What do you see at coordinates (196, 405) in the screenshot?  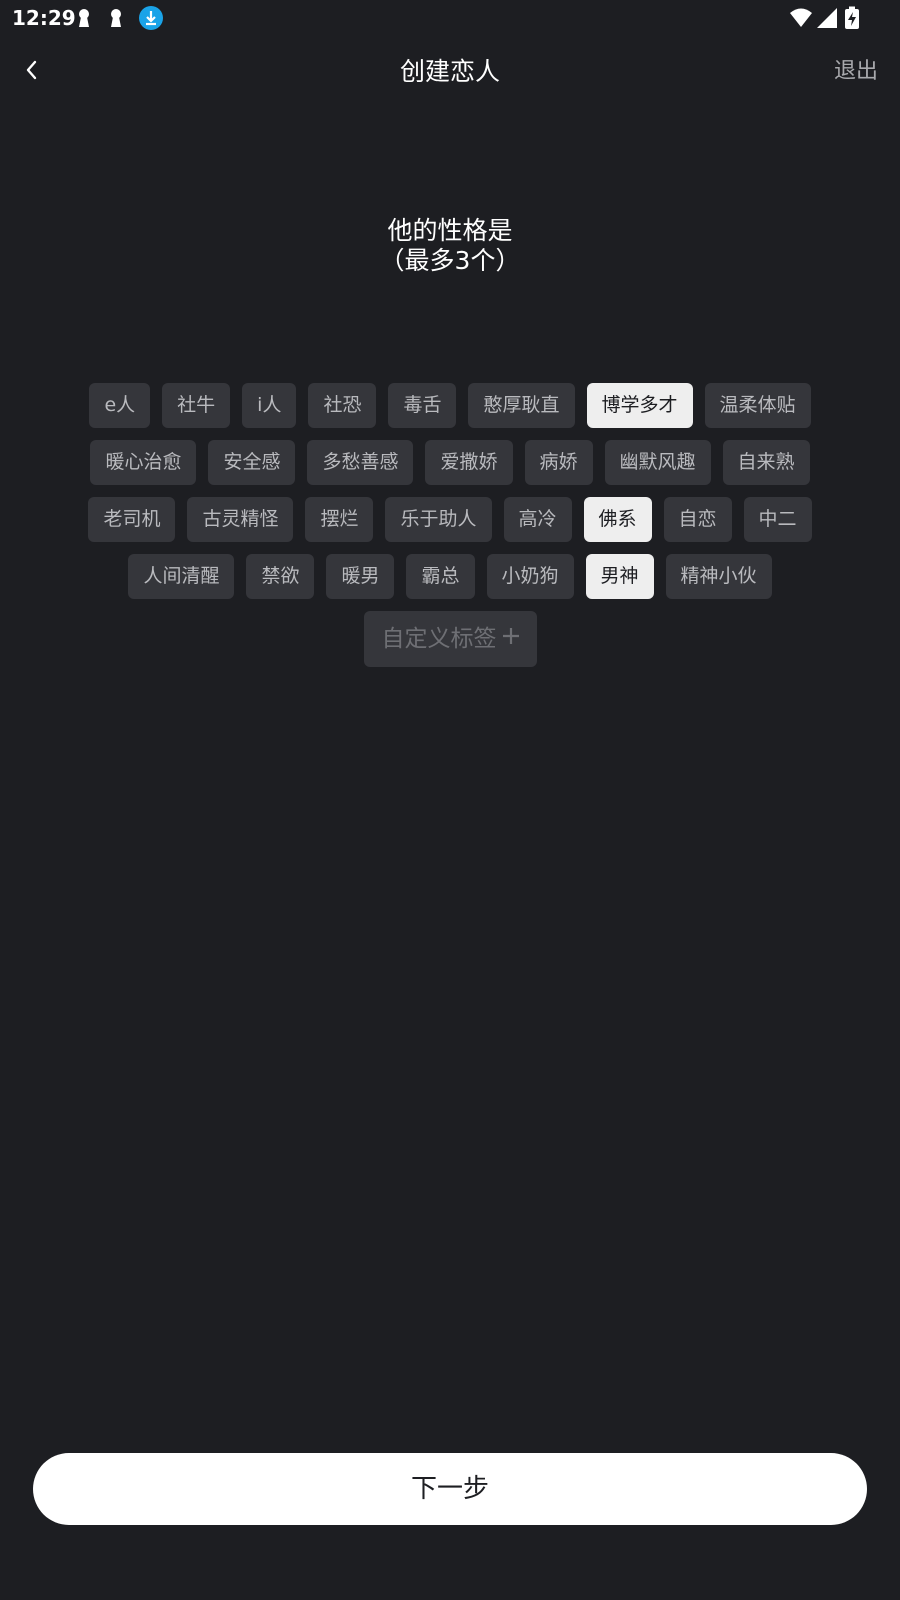 I see `personality-tag: 社牛` at bounding box center [196, 405].